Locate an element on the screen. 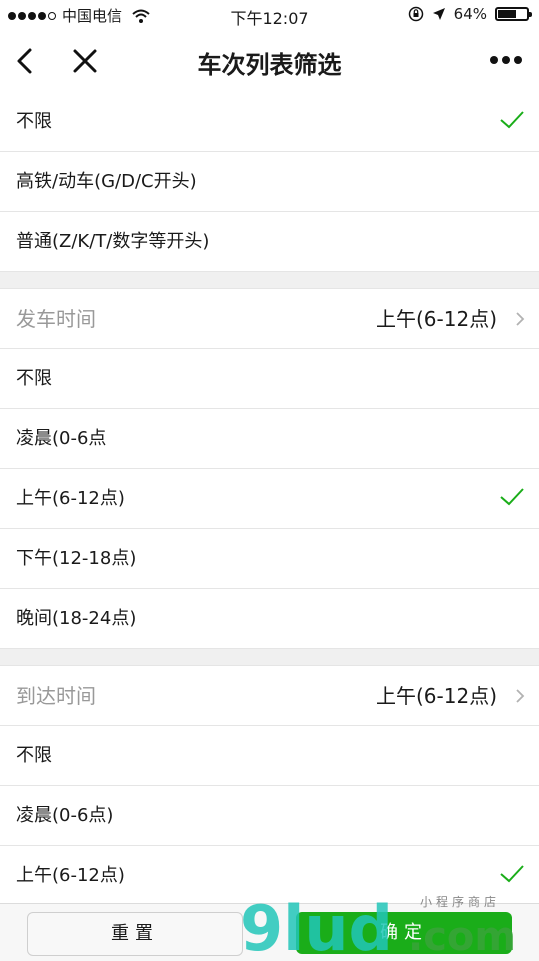  status-bar: 中国电信 下午12:07 64% is located at coordinates (269, 15).